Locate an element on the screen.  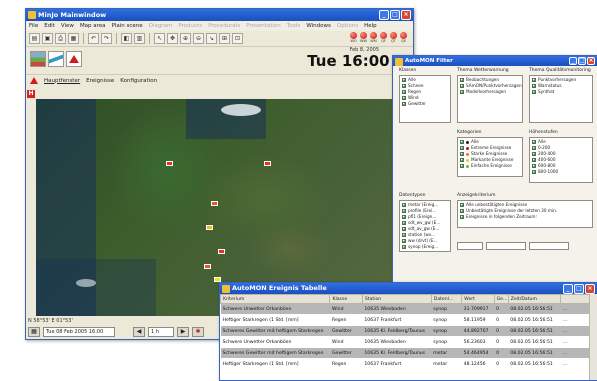
menu-item: View is located at coordinates (67, 26).